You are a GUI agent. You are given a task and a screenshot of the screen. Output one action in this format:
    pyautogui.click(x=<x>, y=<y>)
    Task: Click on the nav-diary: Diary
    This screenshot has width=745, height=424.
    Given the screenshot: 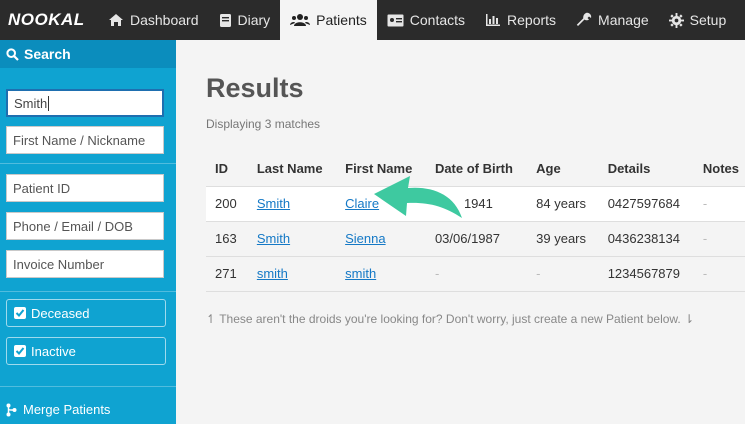 What is the action you would take?
    pyautogui.click(x=245, y=20)
    